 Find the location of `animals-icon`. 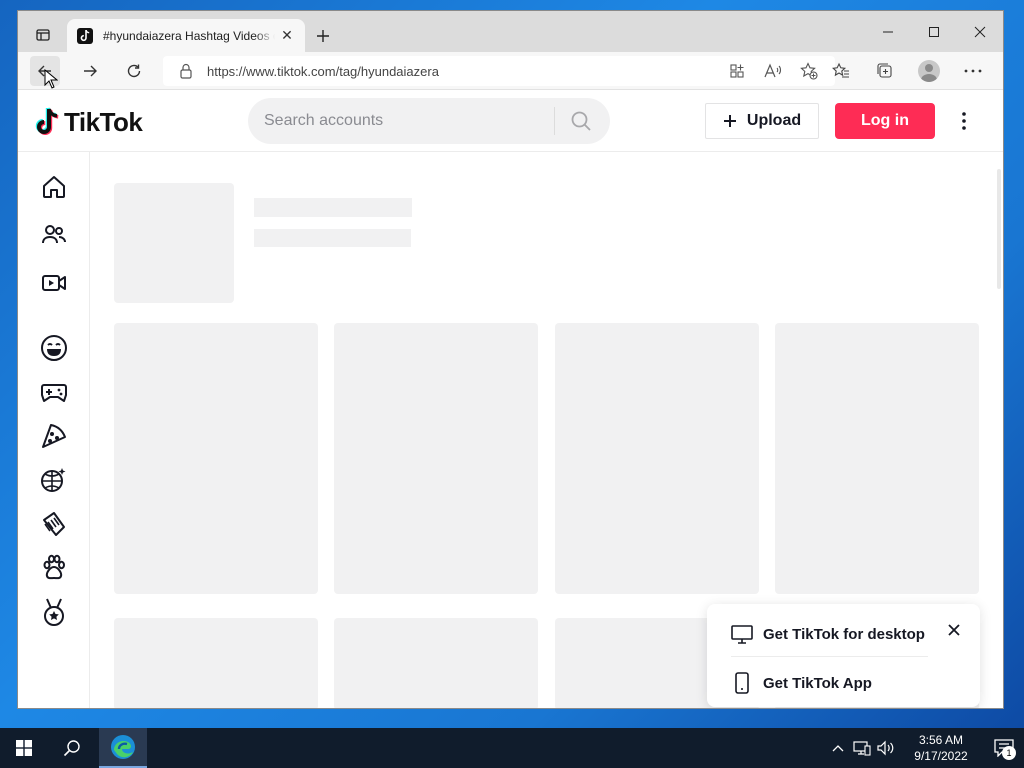

animals-icon is located at coordinates (54, 567).